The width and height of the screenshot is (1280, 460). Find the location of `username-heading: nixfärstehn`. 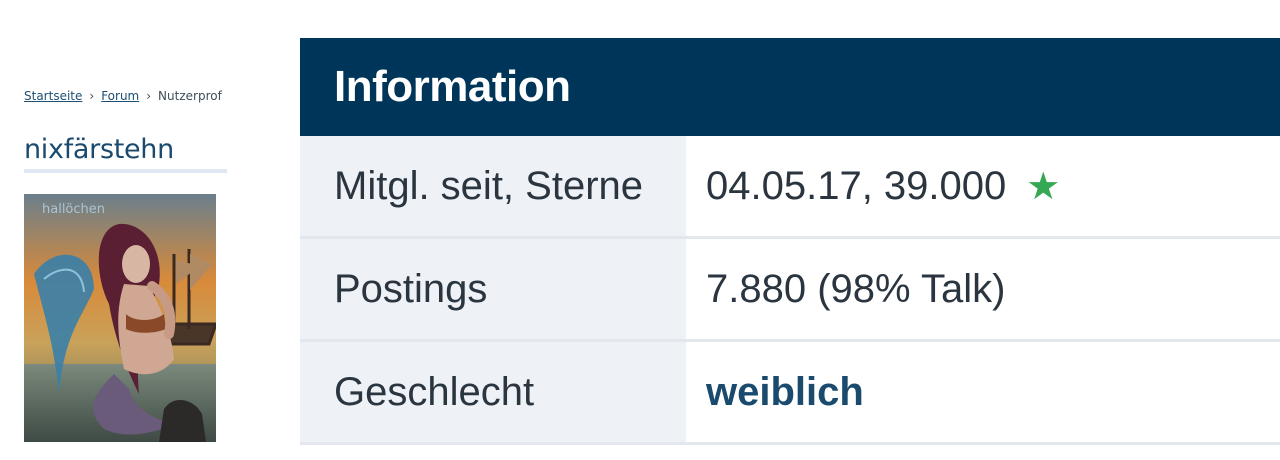

username-heading: nixfärstehn is located at coordinates (125, 153).